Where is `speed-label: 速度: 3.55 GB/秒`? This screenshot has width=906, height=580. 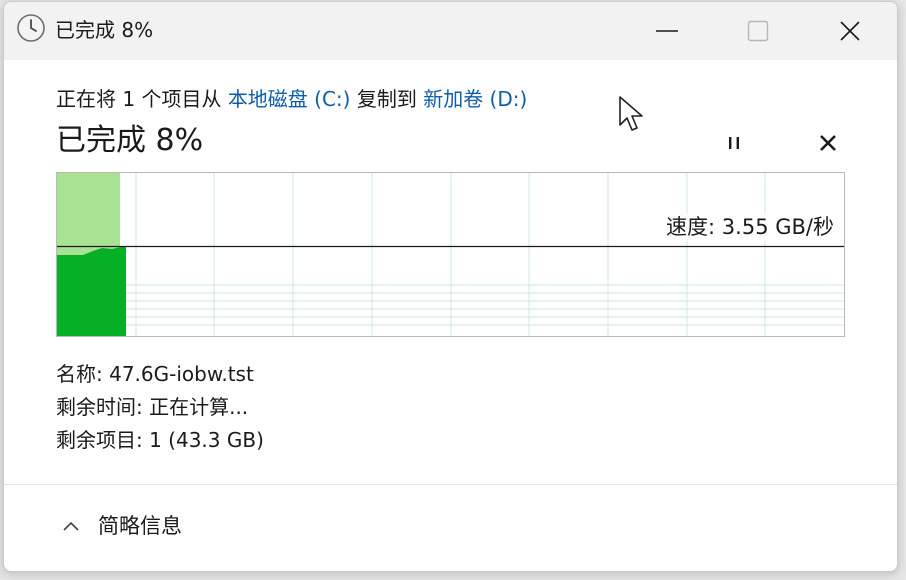 speed-label: 速度: 3.55 GB/秒 is located at coordinates (750, 227).